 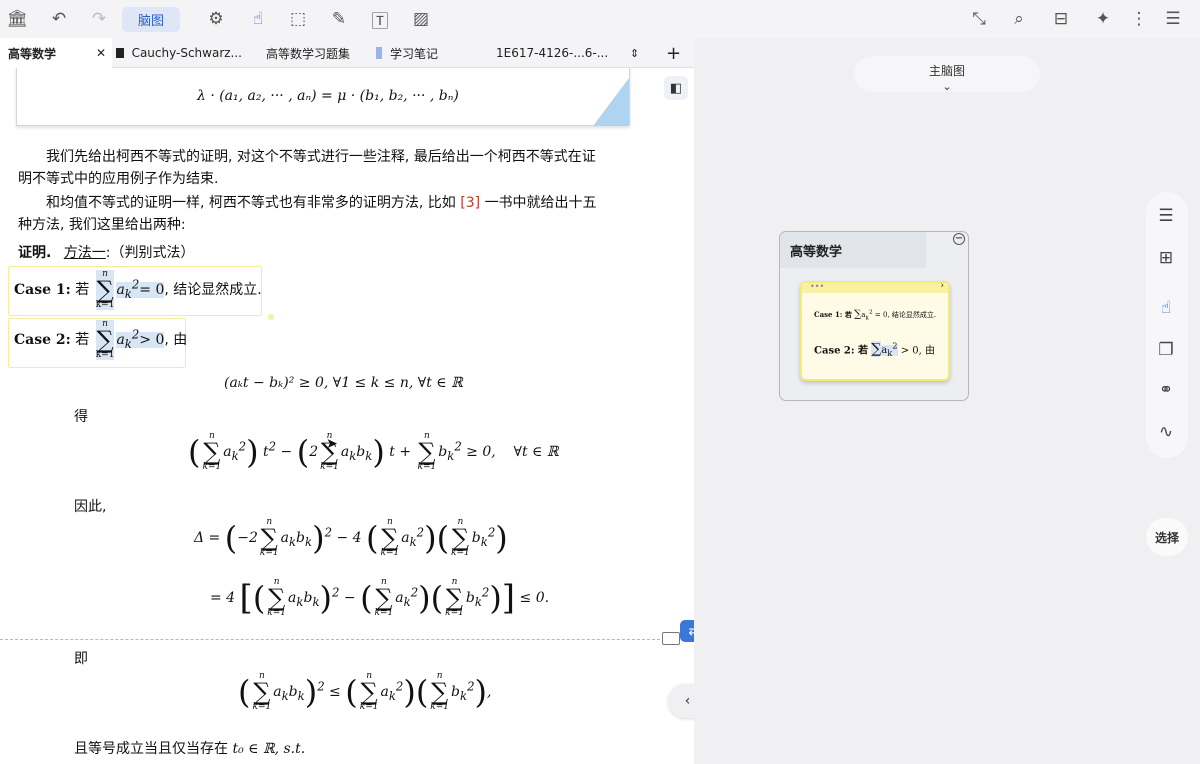 I want to click on card-case-2: Case 2: 若 ∑ak2 > 0, 由, so click(x=875, y=350).